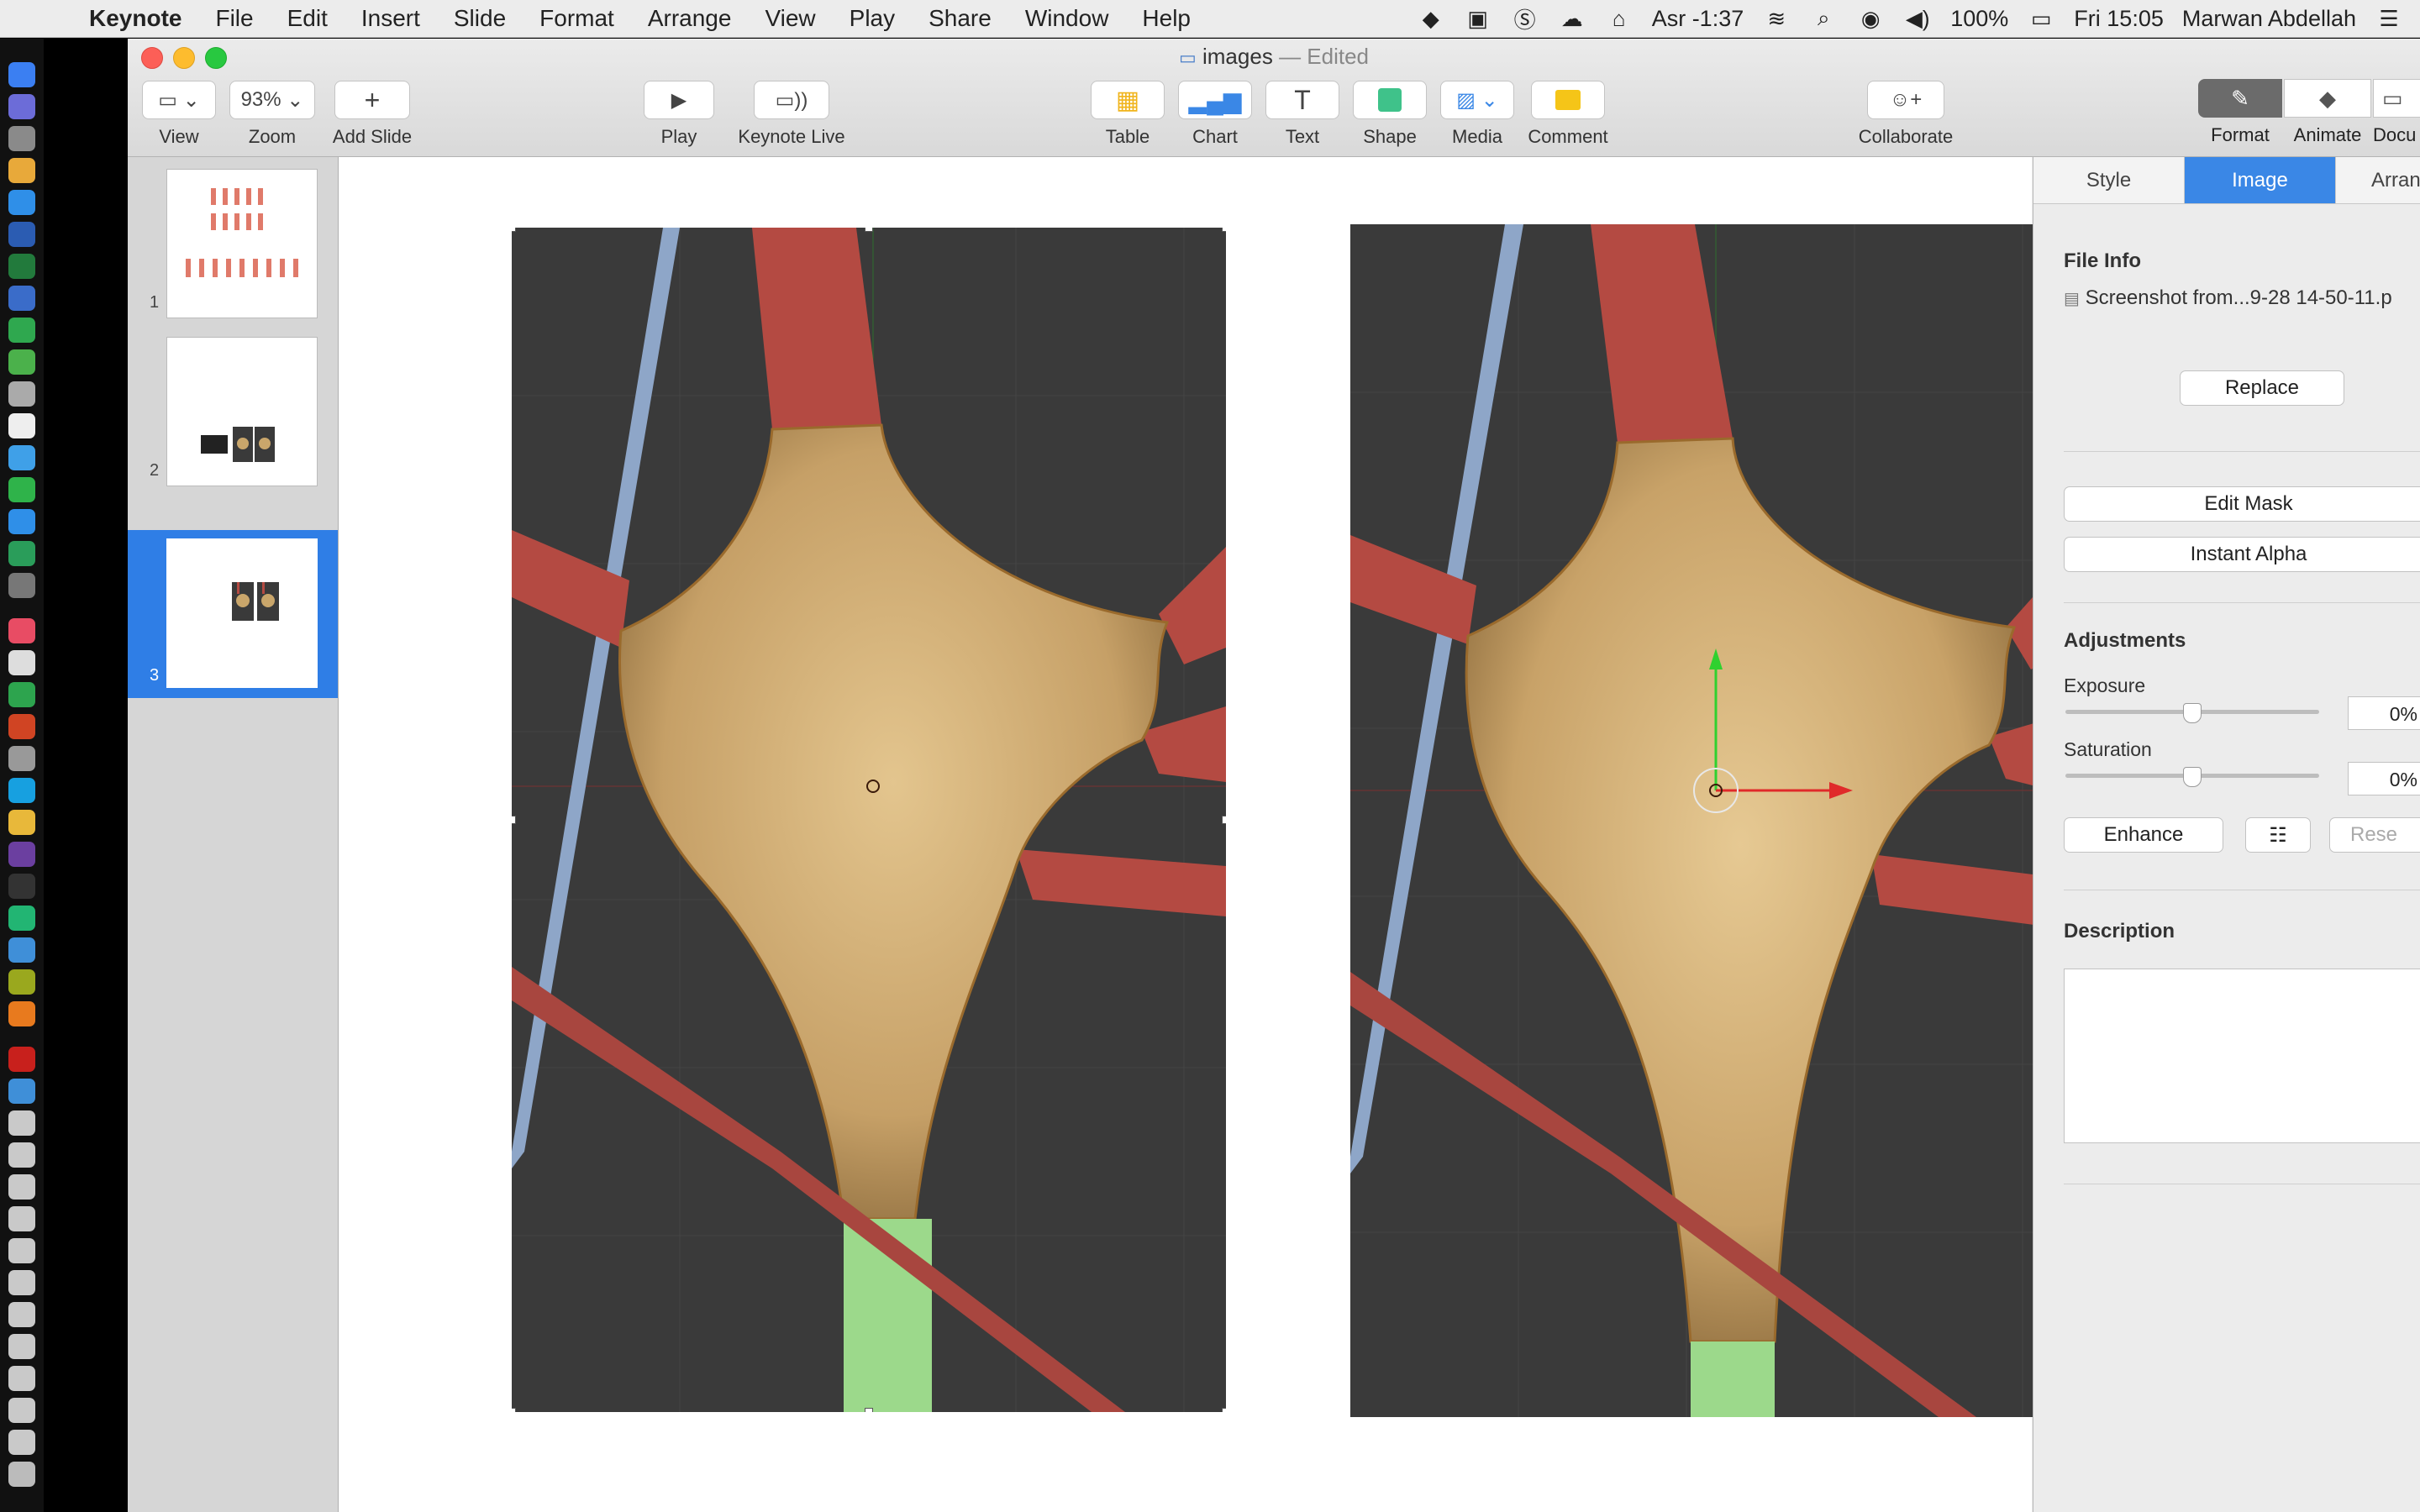 The width and height of the screenshot is (2420, 1512). I want to click on pycharm-icon, so click(22, 918).